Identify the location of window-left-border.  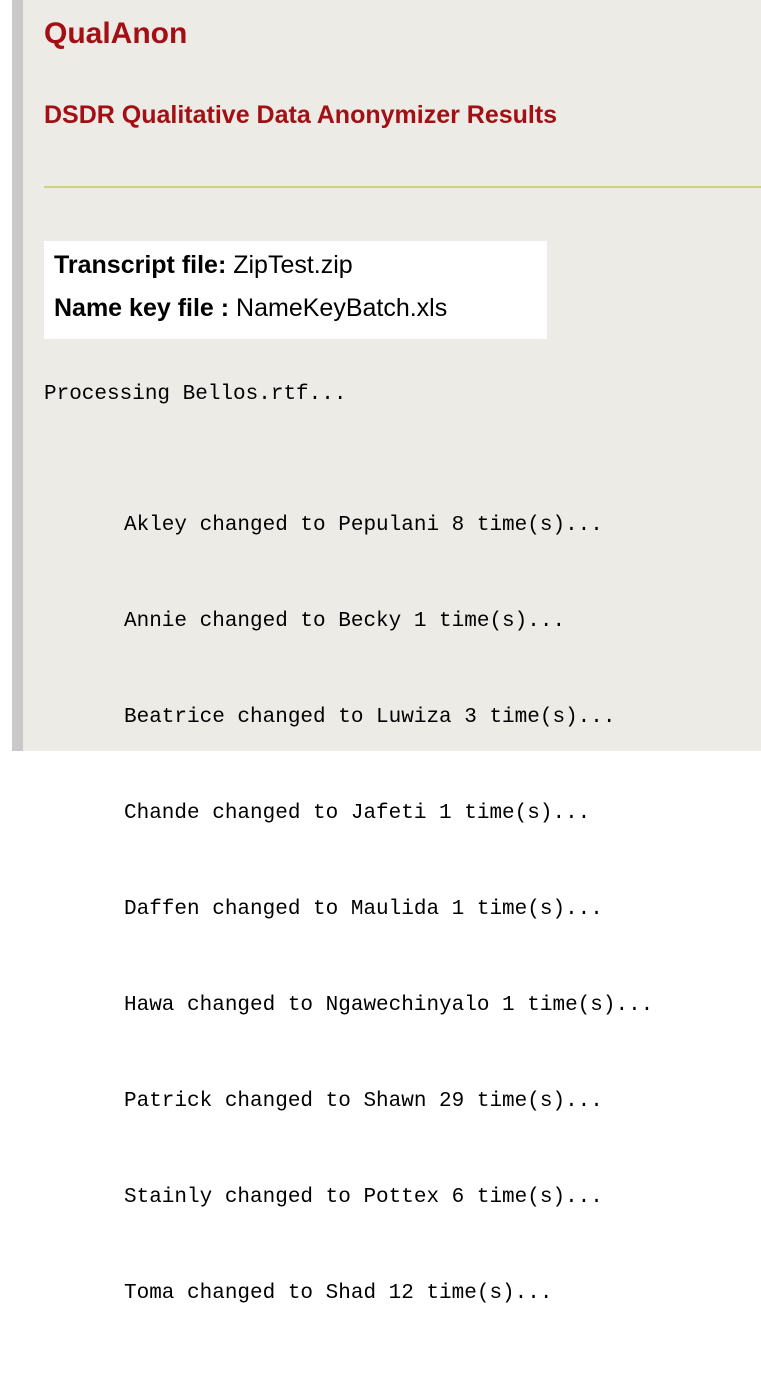
(17, 375).